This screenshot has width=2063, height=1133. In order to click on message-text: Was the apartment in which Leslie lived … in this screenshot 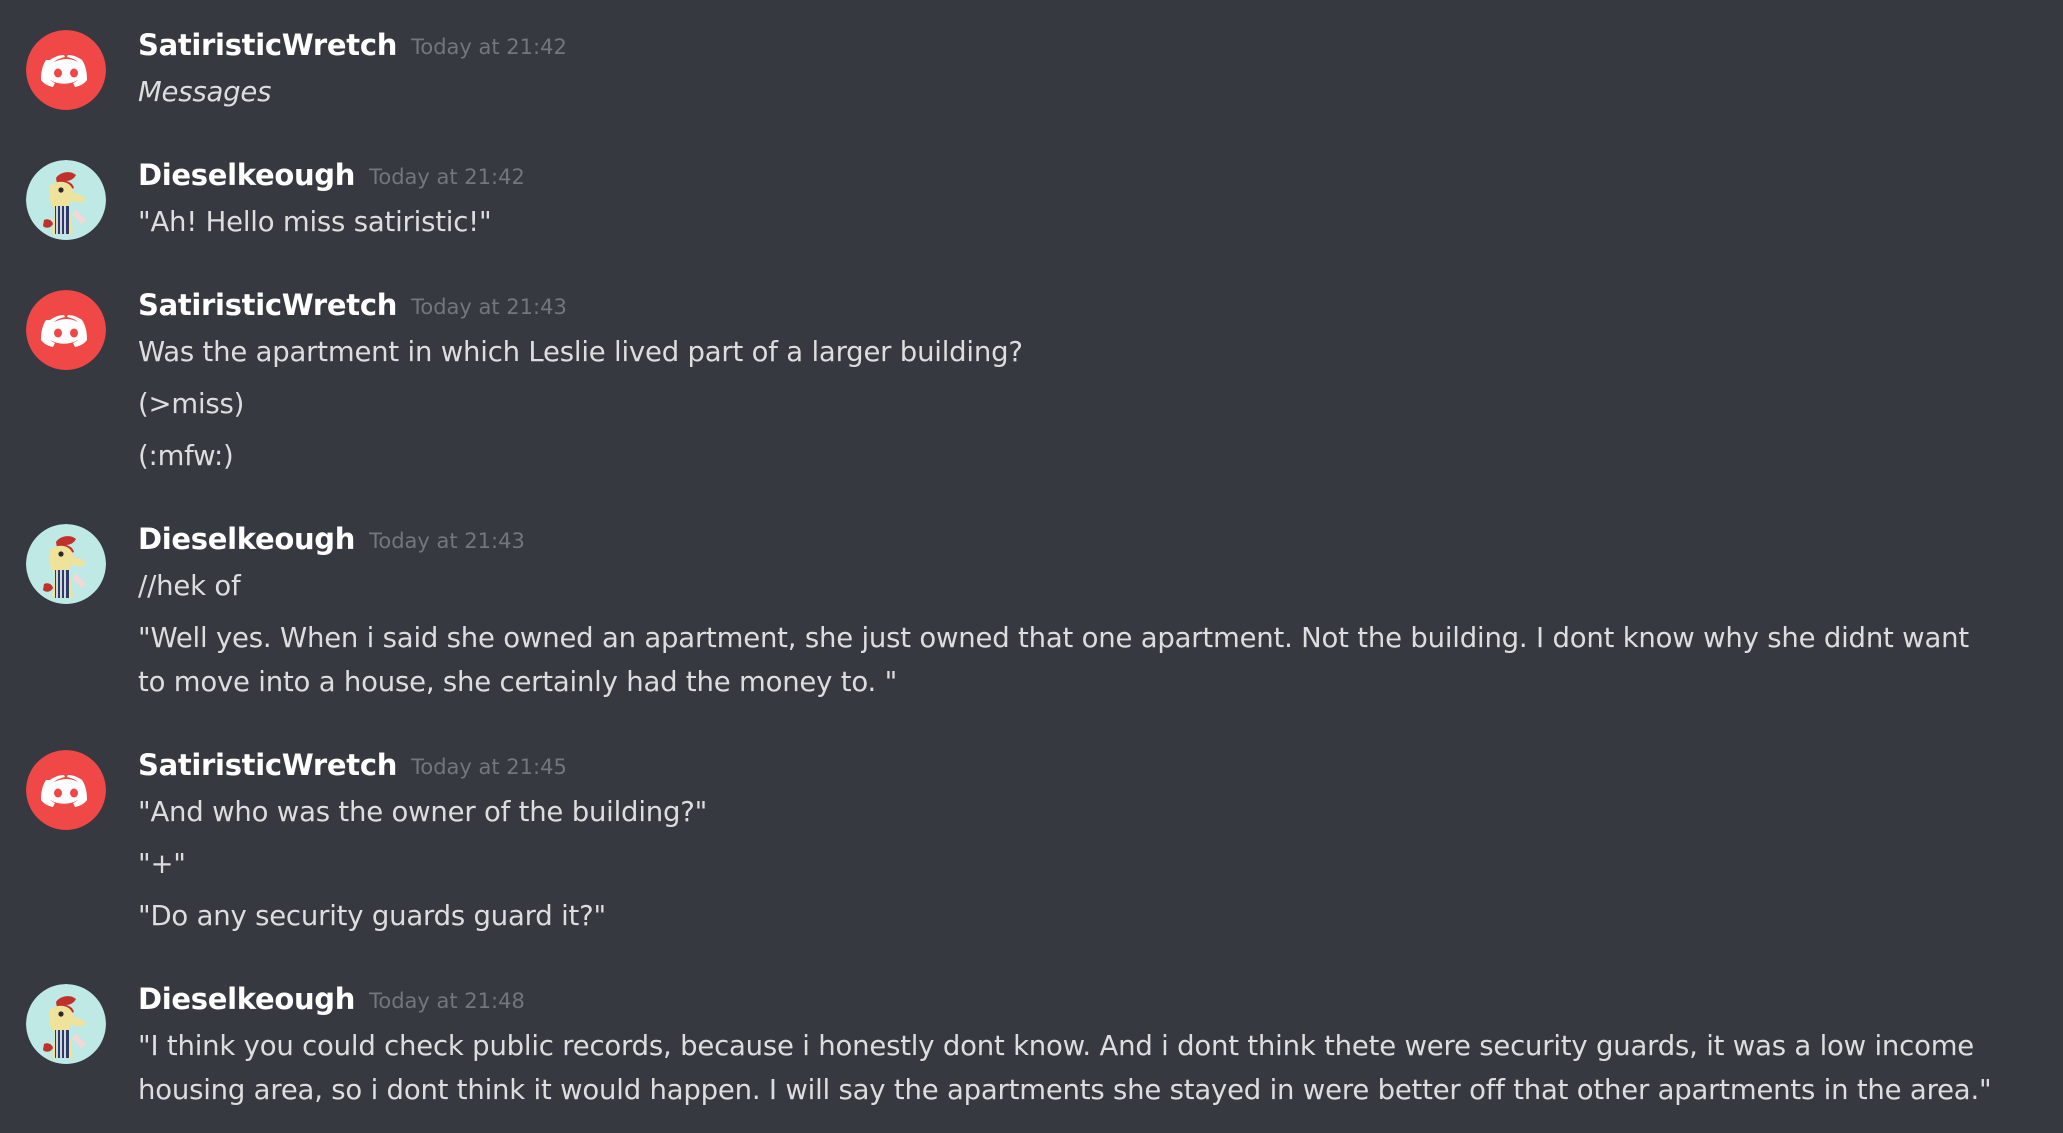, I will do `click(580, 352)`.